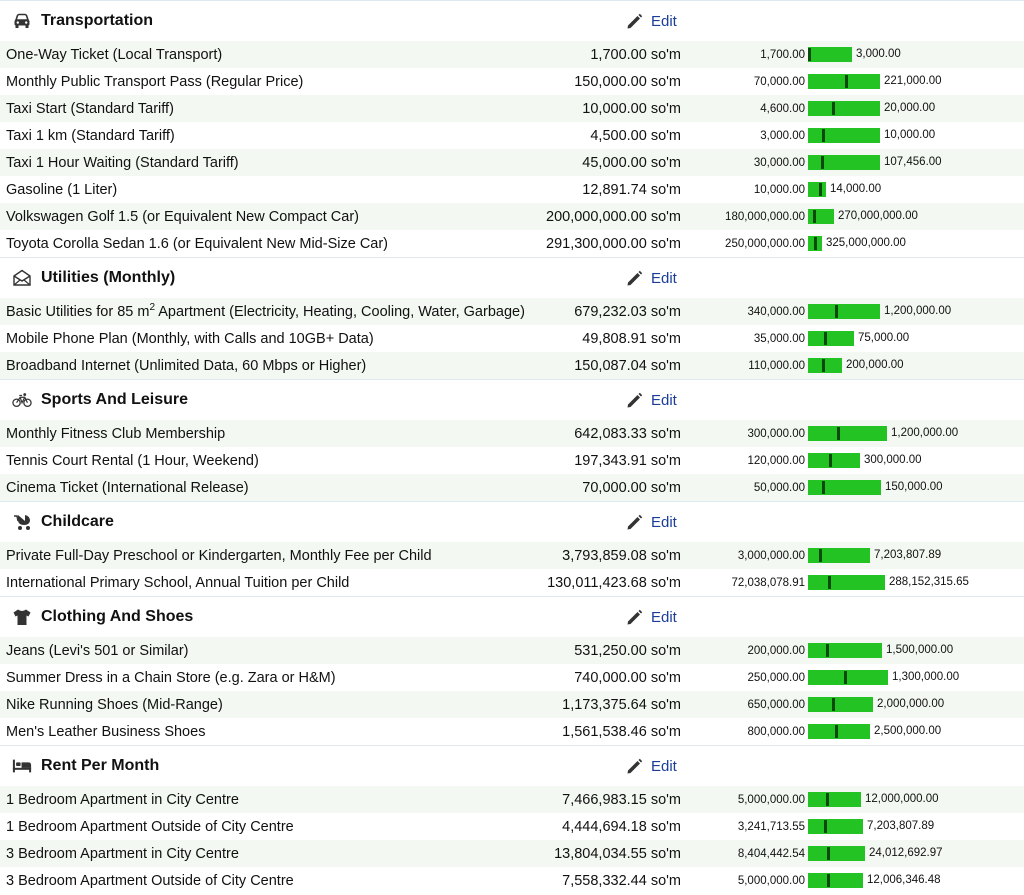 The width and height of the screenshot is (1024, 895). I want to click on range-min: 120,000.00, so click(776, 460).